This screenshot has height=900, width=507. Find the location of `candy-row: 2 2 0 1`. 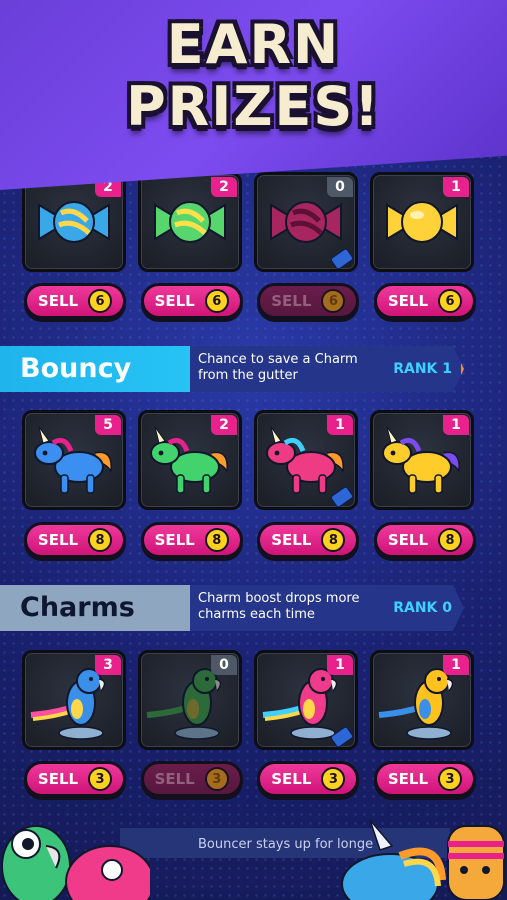

candy-row: 2 2 0 1 is located at coordinates (248, 222).